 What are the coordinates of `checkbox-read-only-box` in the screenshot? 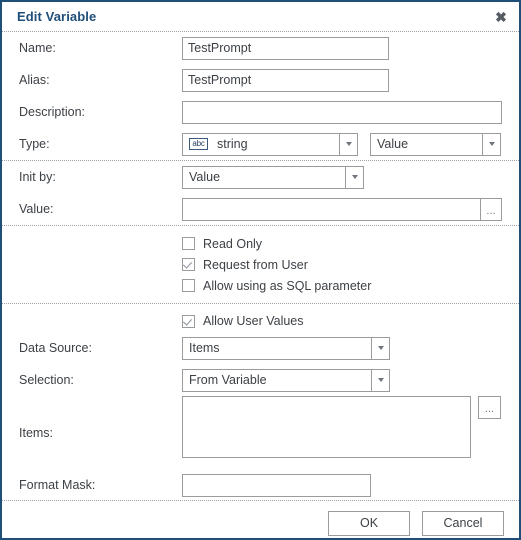 It's located at (188, 243).